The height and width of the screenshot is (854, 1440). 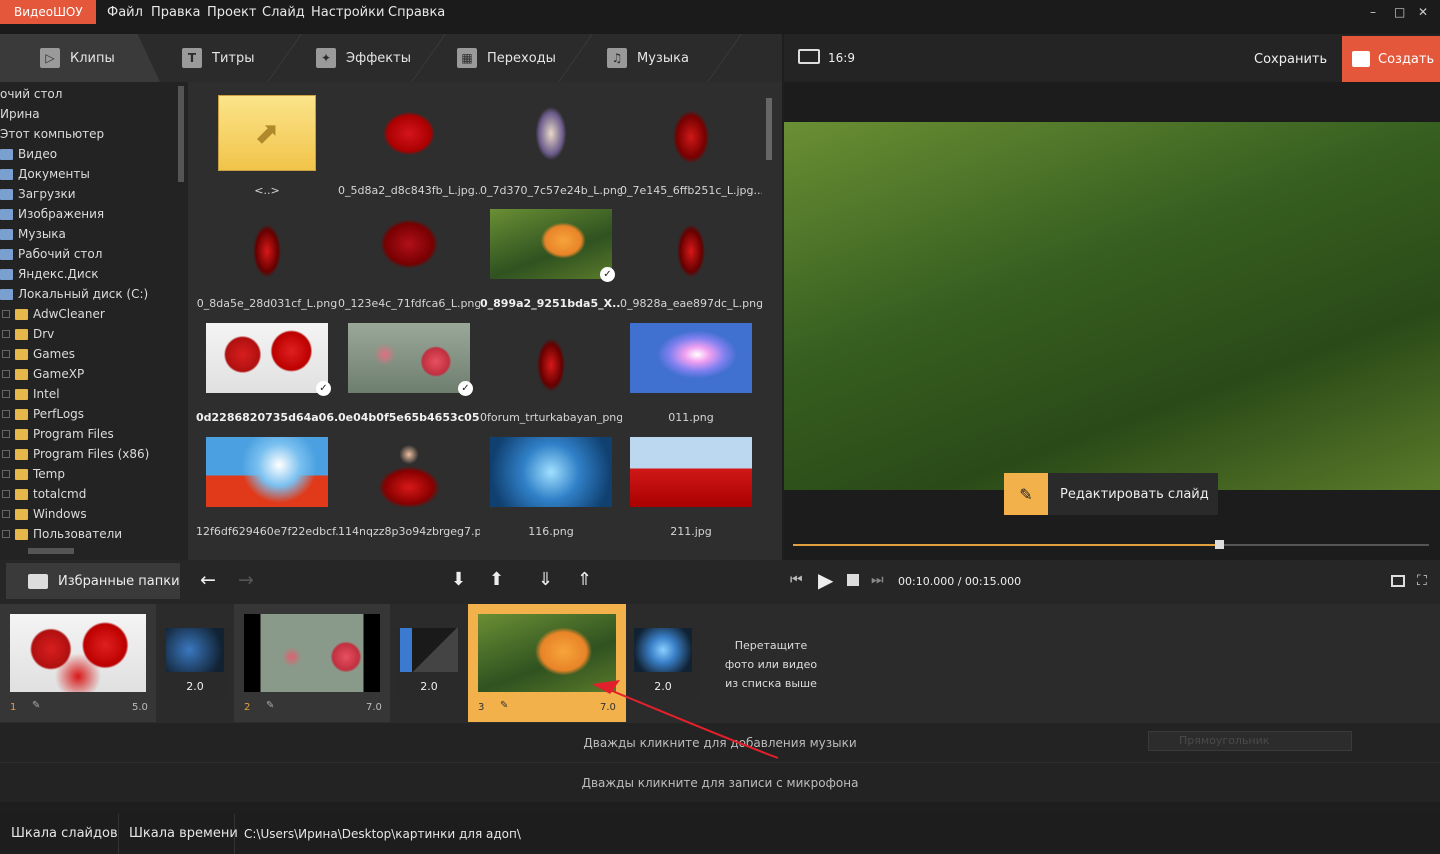 What do you see at coordinates (43, 414) in the screenshot?
I see `tree-item: PerfLogs` at bounding box center [43, 414].